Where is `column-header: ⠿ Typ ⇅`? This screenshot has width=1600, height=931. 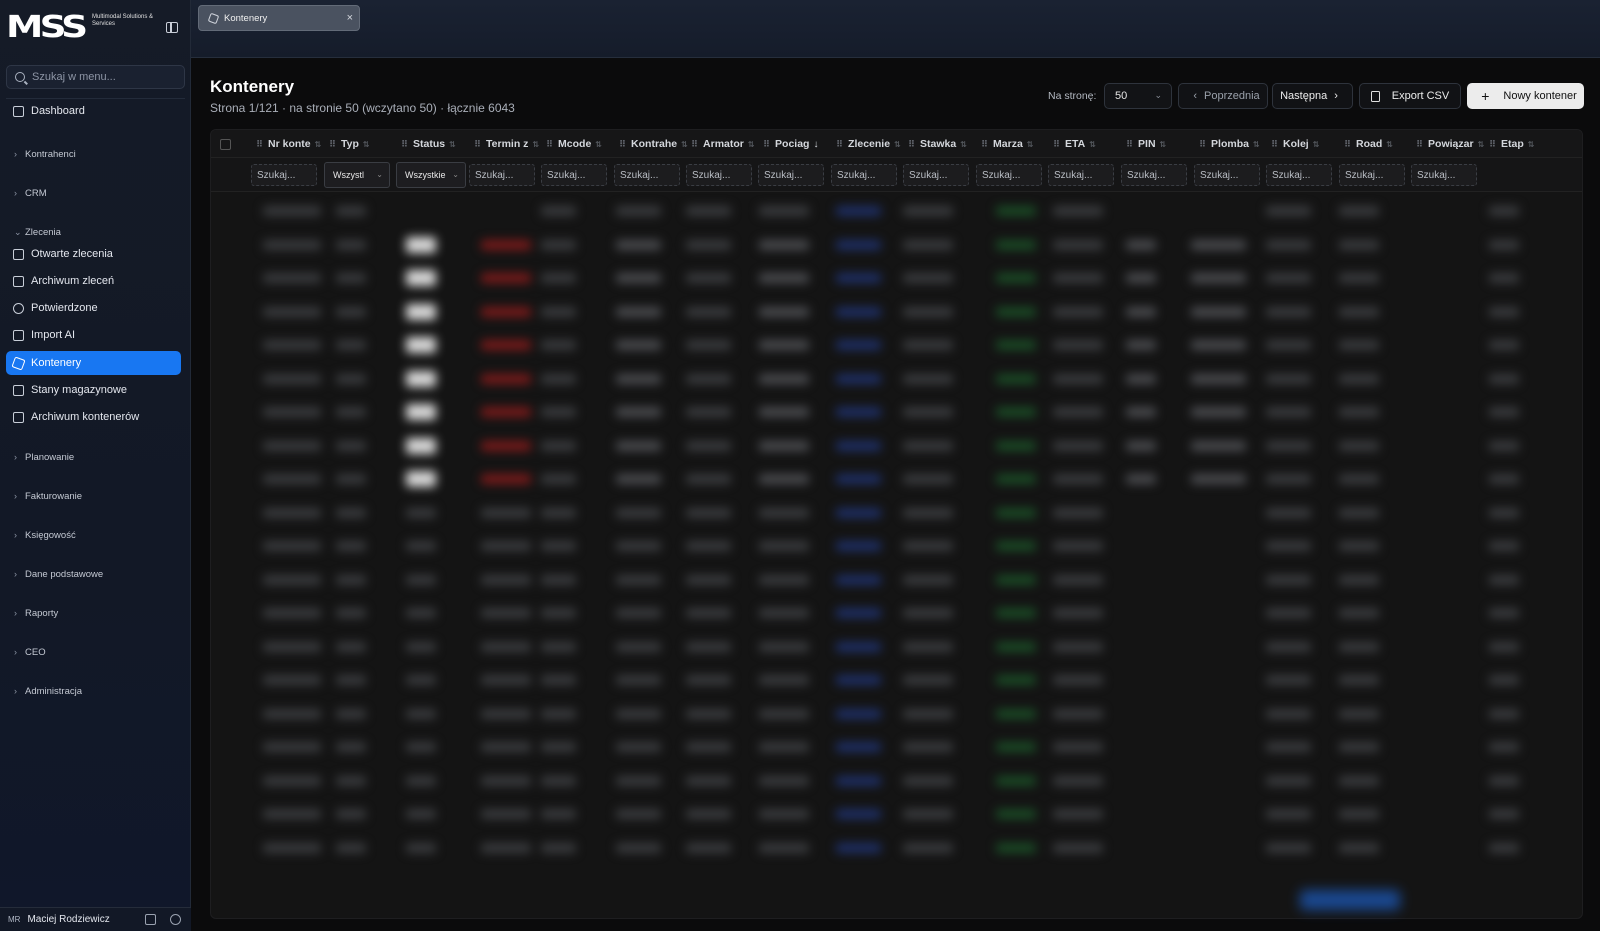
column-header: ⠿ Typ ⇅ is located at coordinates (364, 144).